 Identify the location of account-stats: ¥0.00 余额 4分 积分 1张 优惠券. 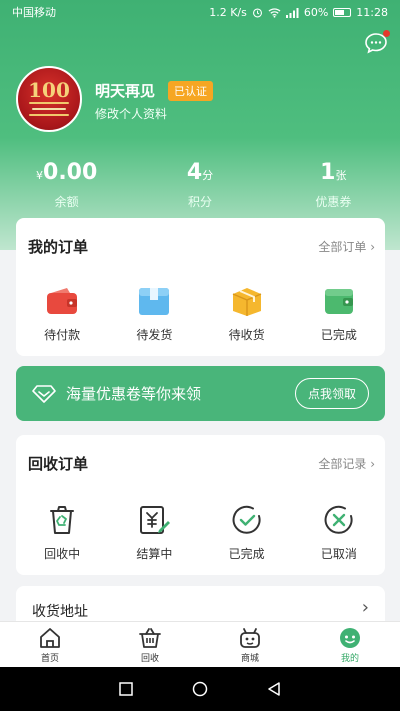
(200, 185).